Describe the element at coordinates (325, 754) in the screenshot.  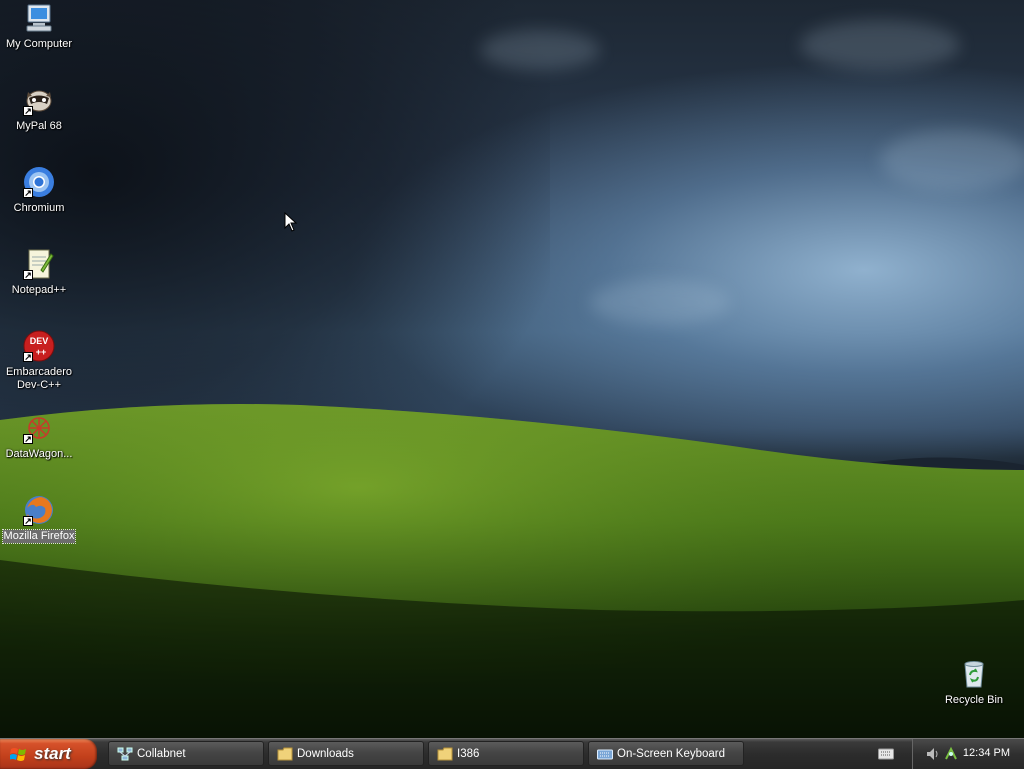
I see `task-label: Downloads` at that location.